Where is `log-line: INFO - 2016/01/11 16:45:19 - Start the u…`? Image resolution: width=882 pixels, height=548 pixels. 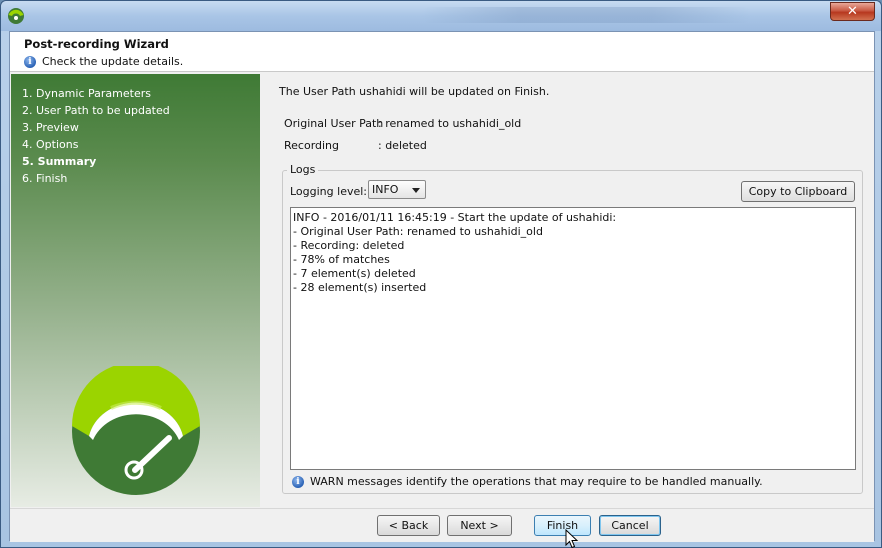 log-line: INFO - 2016/01/11 16:45:19 - Start the u… is located at coordinates (455, 217).